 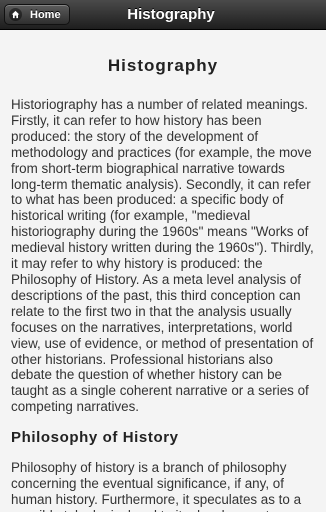 What do you see at coordinates (95, 437) in the screenshot?
I see `section-heading: Philosophy of History` at bounding box center [95, 437].